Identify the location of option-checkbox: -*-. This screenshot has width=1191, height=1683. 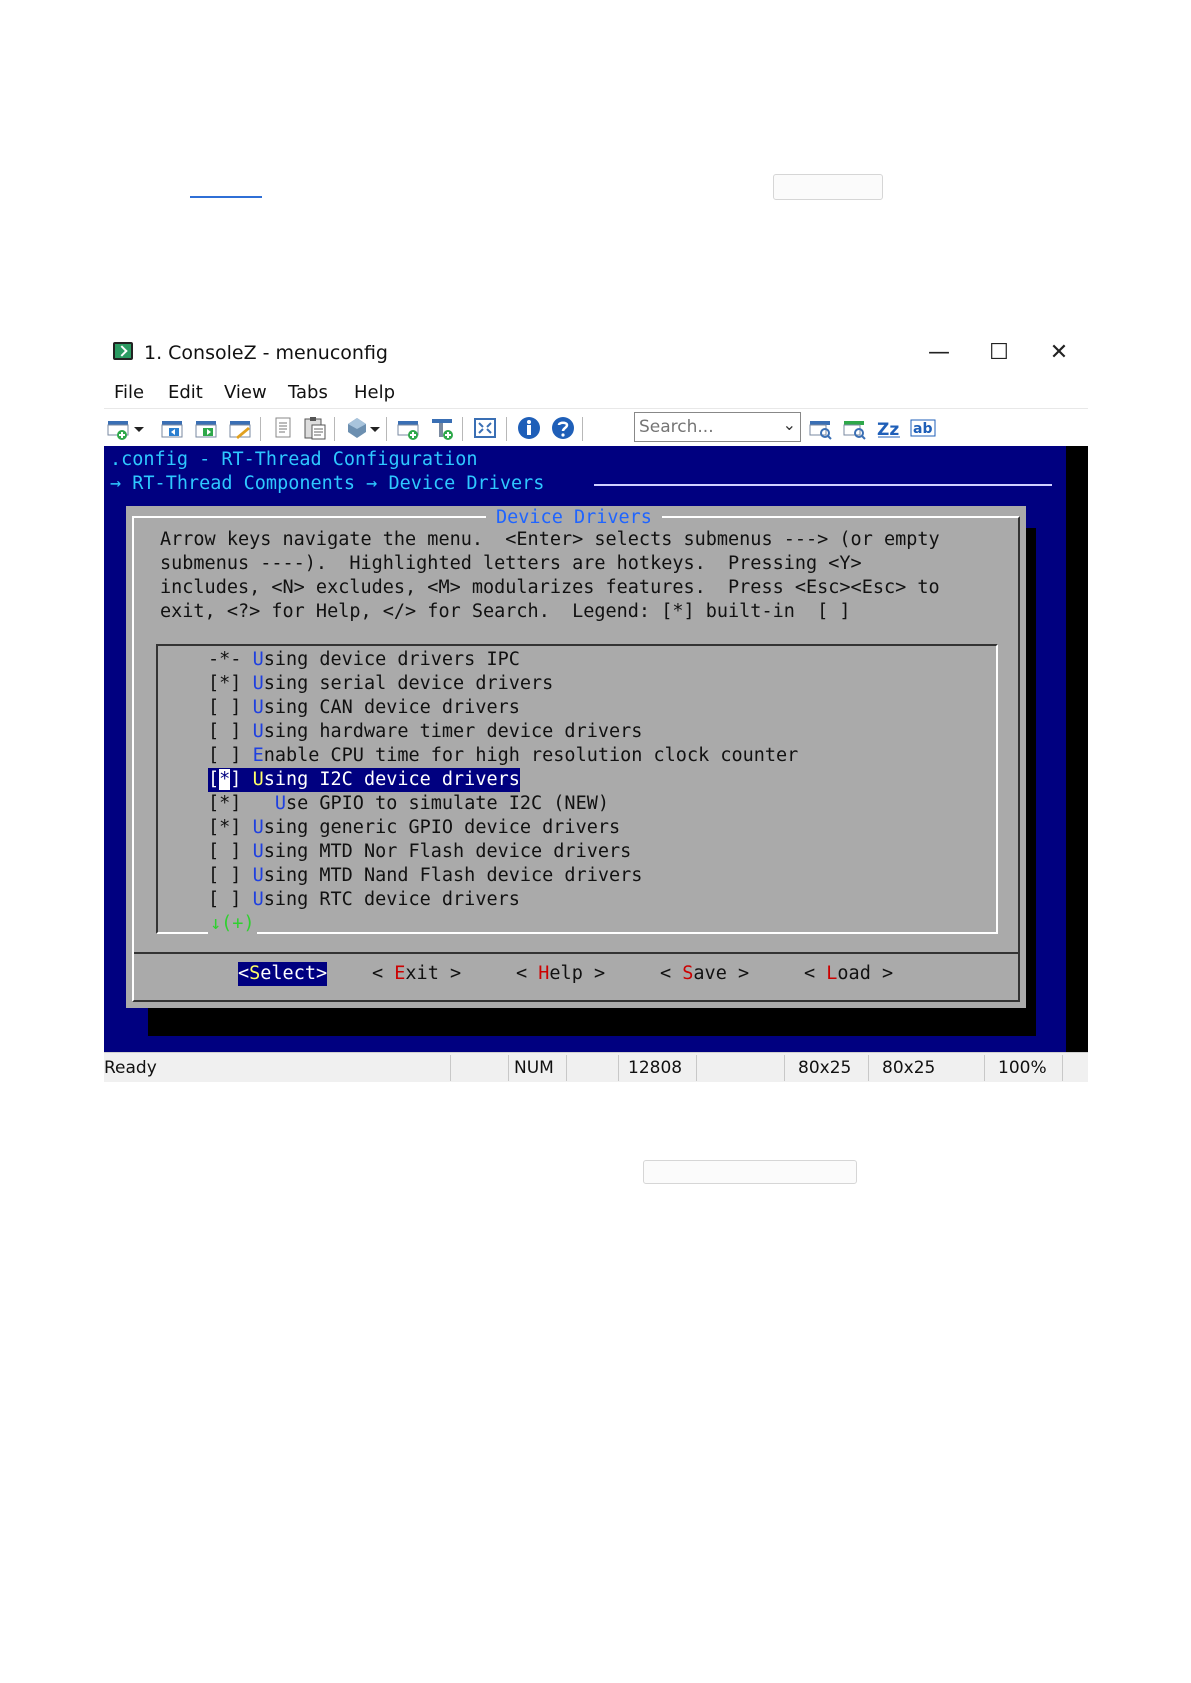
(224, 659).